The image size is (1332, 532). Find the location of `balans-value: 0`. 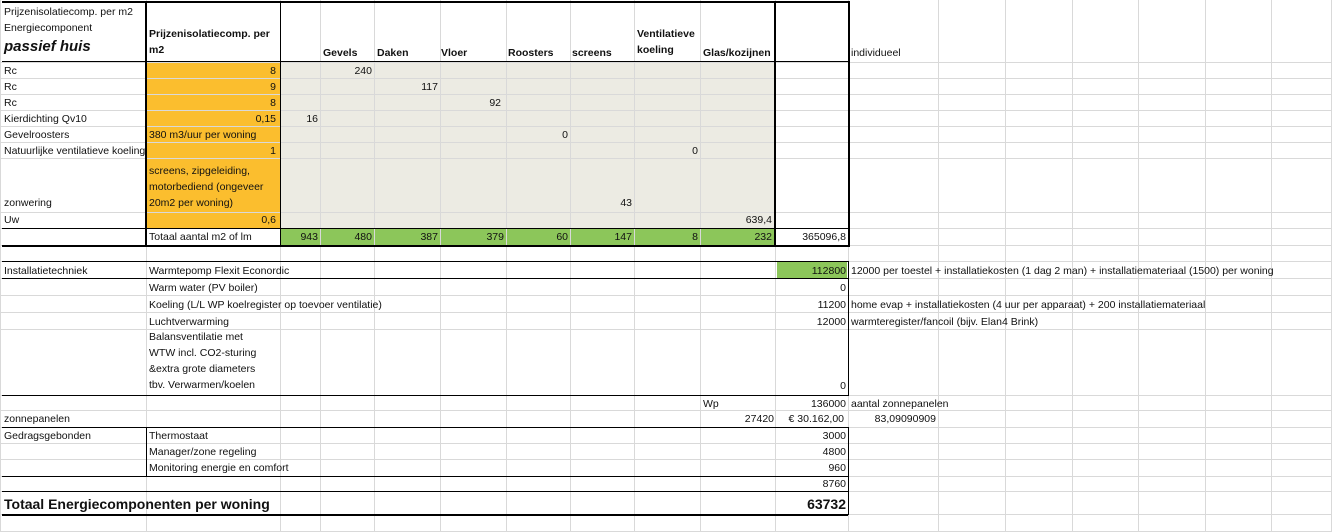

balans-value: 0 is located at coordinates (843, 386).